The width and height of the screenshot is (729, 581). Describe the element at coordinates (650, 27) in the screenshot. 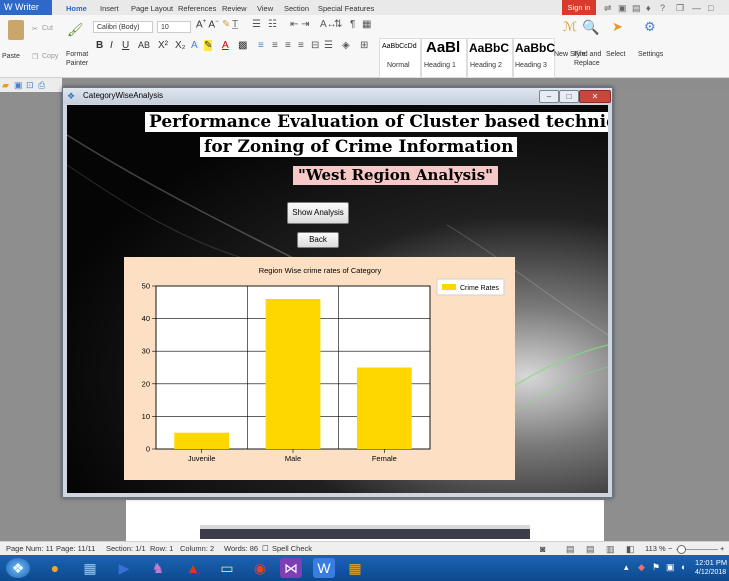

I see `settings-icon: ⚙` at that location.